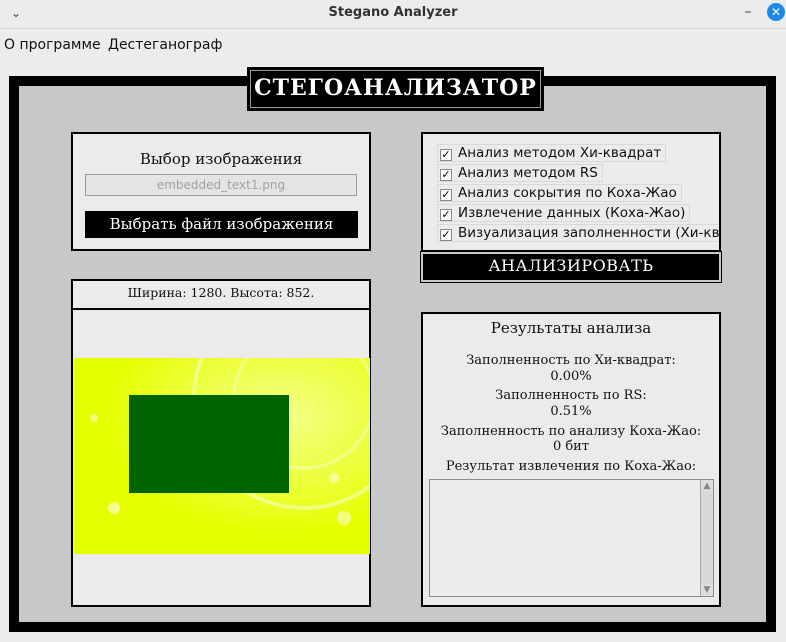  Describe the element at coordinates (706, 538) in the screenshot. I see `extraction-result-scrollbar: ▲ ▼` at that location.